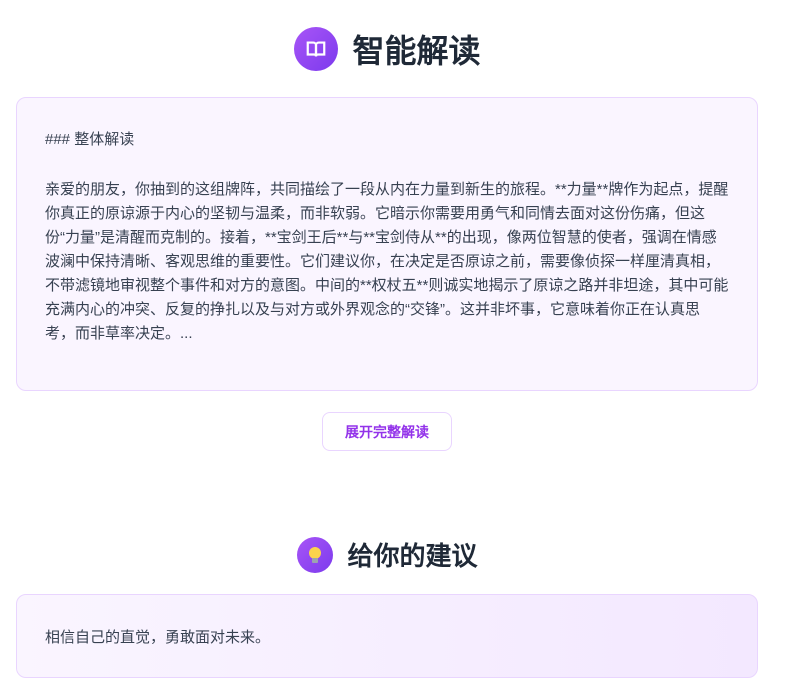 Image resolution: width=800 pixels, height=685 pixels. I want to click on interpretation-heading: ### 整体解读, so click(90, 139).